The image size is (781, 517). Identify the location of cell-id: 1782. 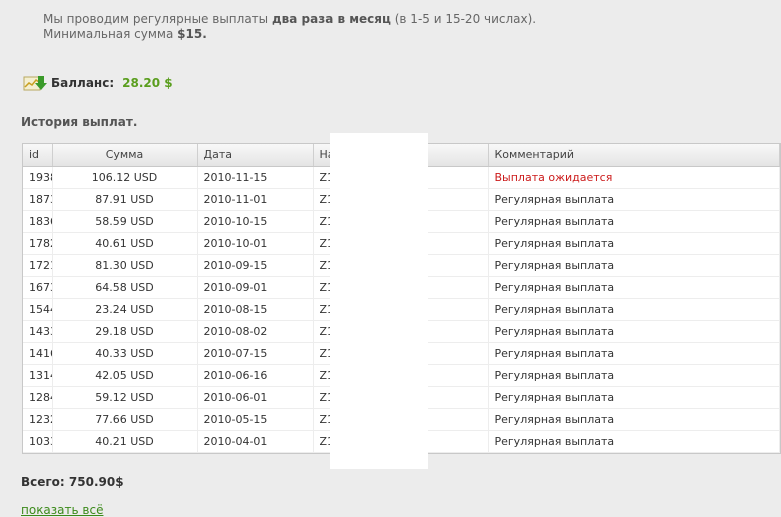
(38, 243).